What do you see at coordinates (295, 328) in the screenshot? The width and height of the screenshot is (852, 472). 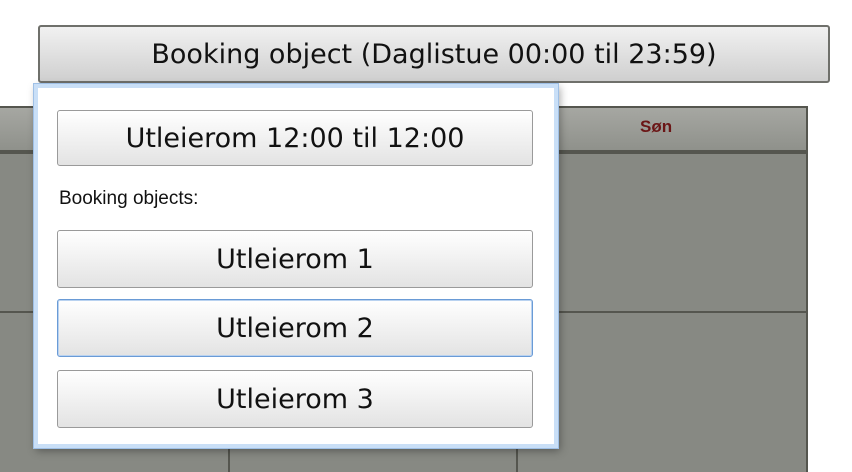 I see `booking-object-option-2: Utleierom 2` at bounding box center [295, 328].